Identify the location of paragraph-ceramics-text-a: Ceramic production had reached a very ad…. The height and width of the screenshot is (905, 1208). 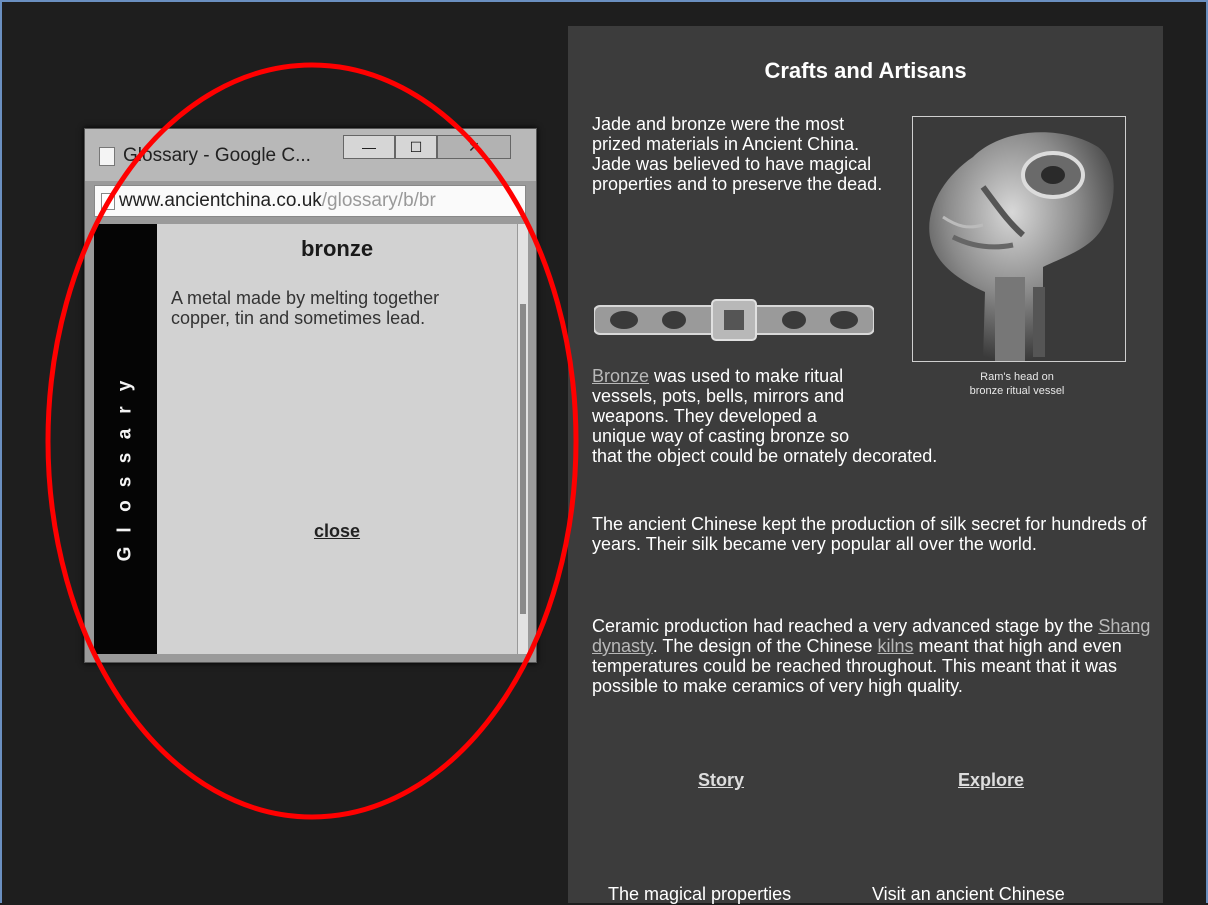
(845, 626).